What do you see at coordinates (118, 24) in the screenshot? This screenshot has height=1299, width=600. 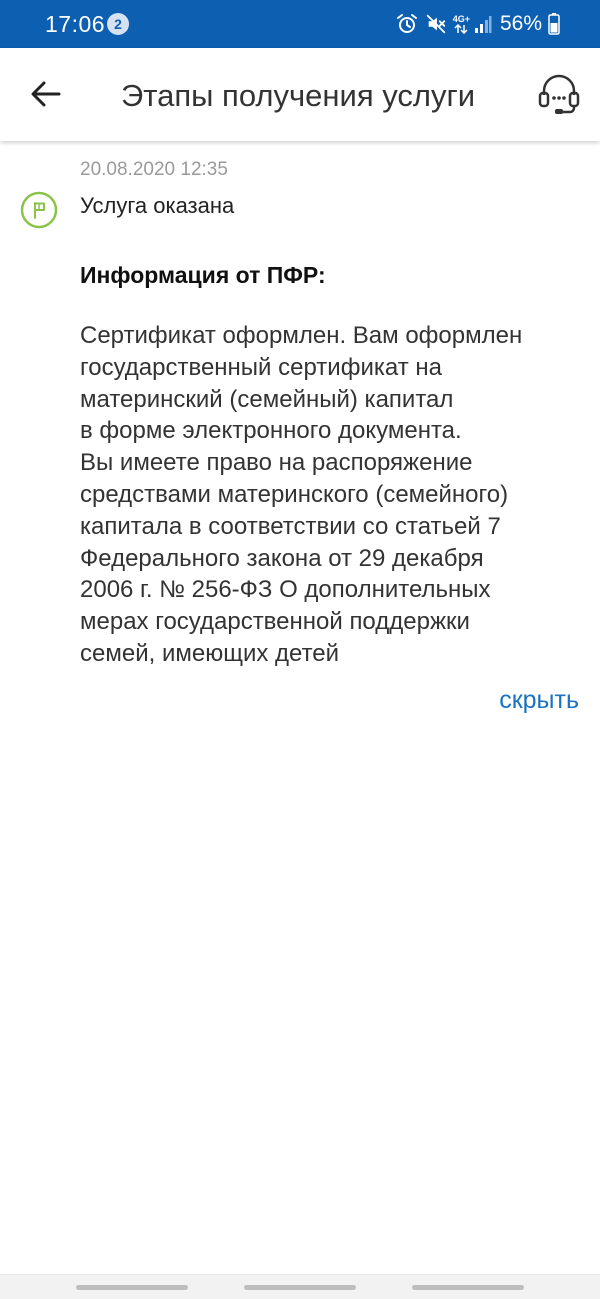 I see `notification-count-badge: 2` at bounding box center [118, 24].